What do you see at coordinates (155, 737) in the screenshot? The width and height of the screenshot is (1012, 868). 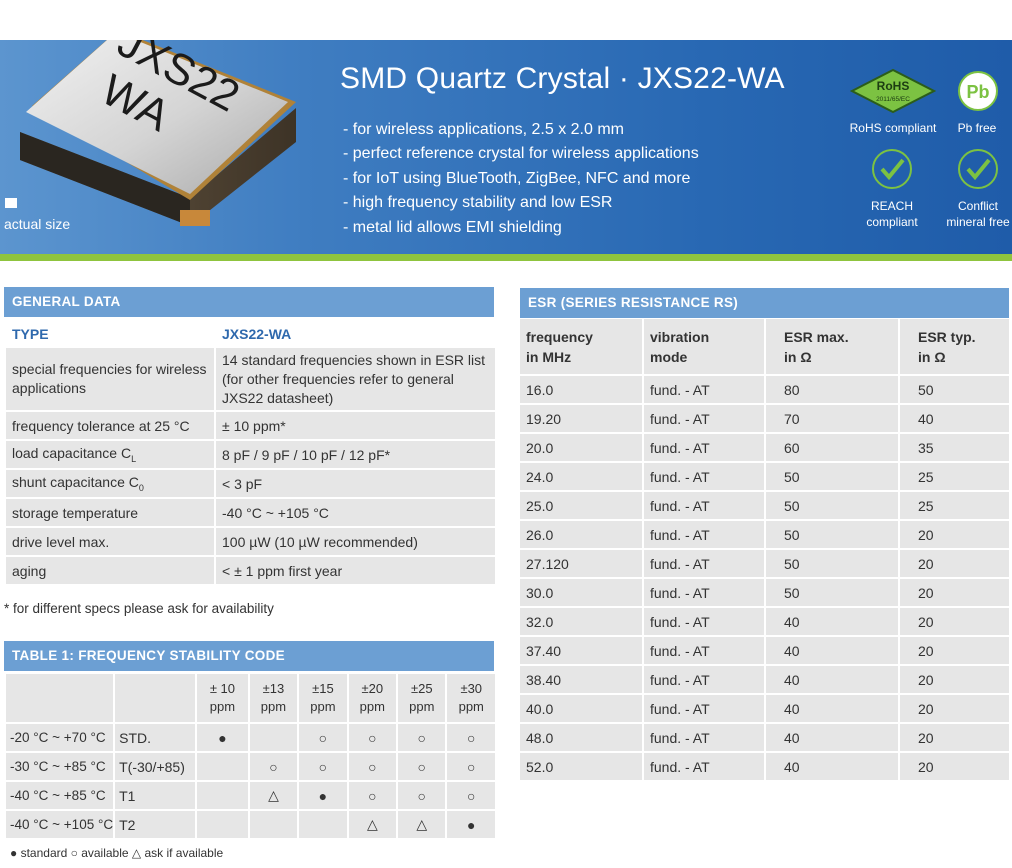 I see `stability-code: STD.` at bounding box center [155, 737].